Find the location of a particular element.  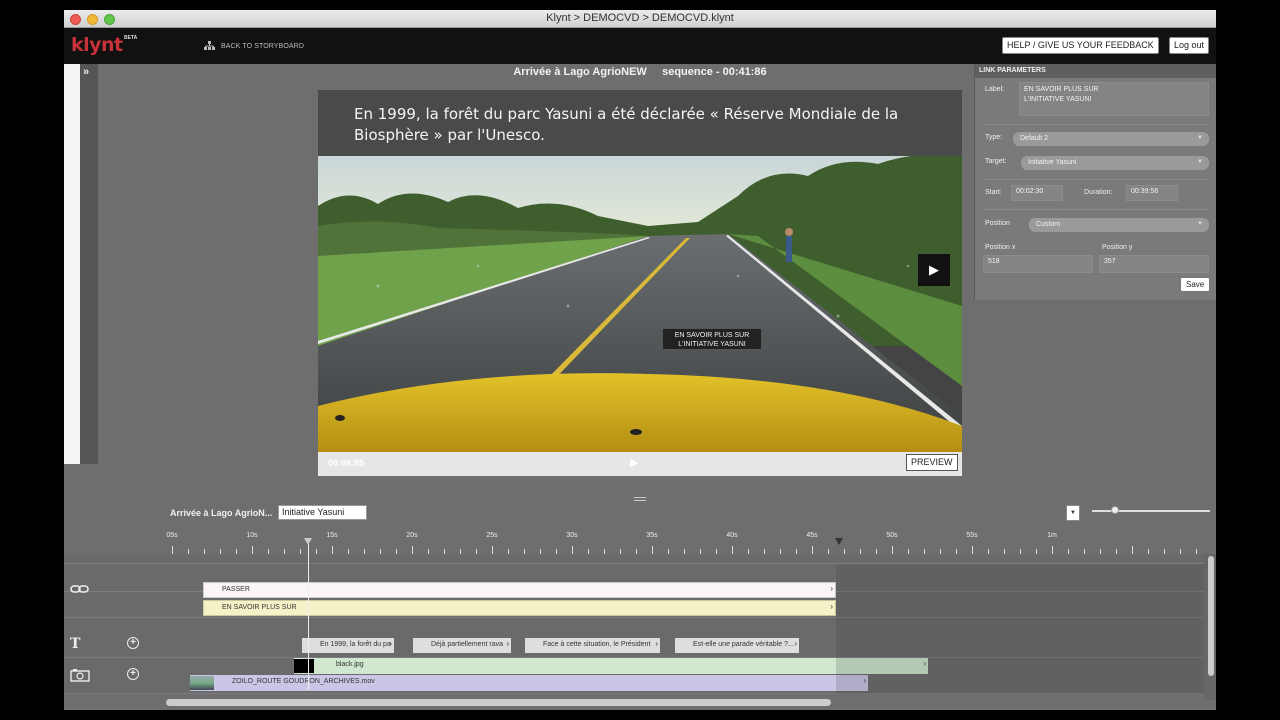

target-value: Initiative Yasuni is located at coordinates (1052, 162).